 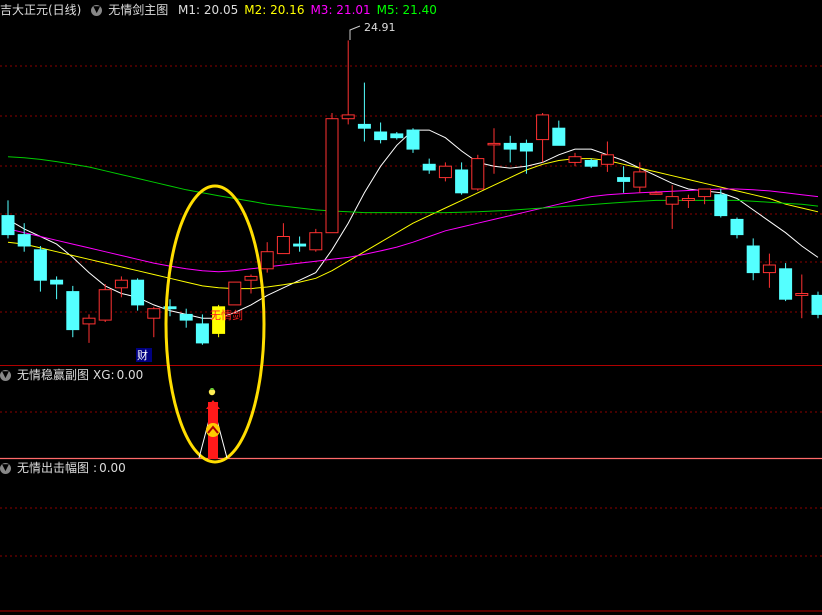 I want to click on finance-badge: 财, so click(x=144, y=355).